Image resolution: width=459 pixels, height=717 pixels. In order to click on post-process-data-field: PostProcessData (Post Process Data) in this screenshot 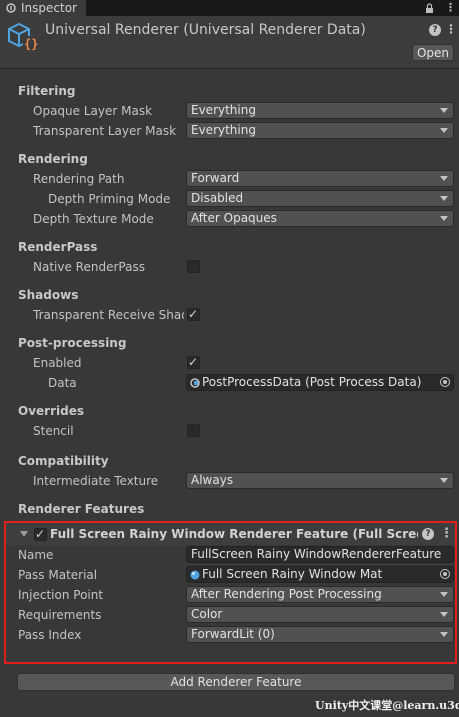, I will do `click(320, 382)`.